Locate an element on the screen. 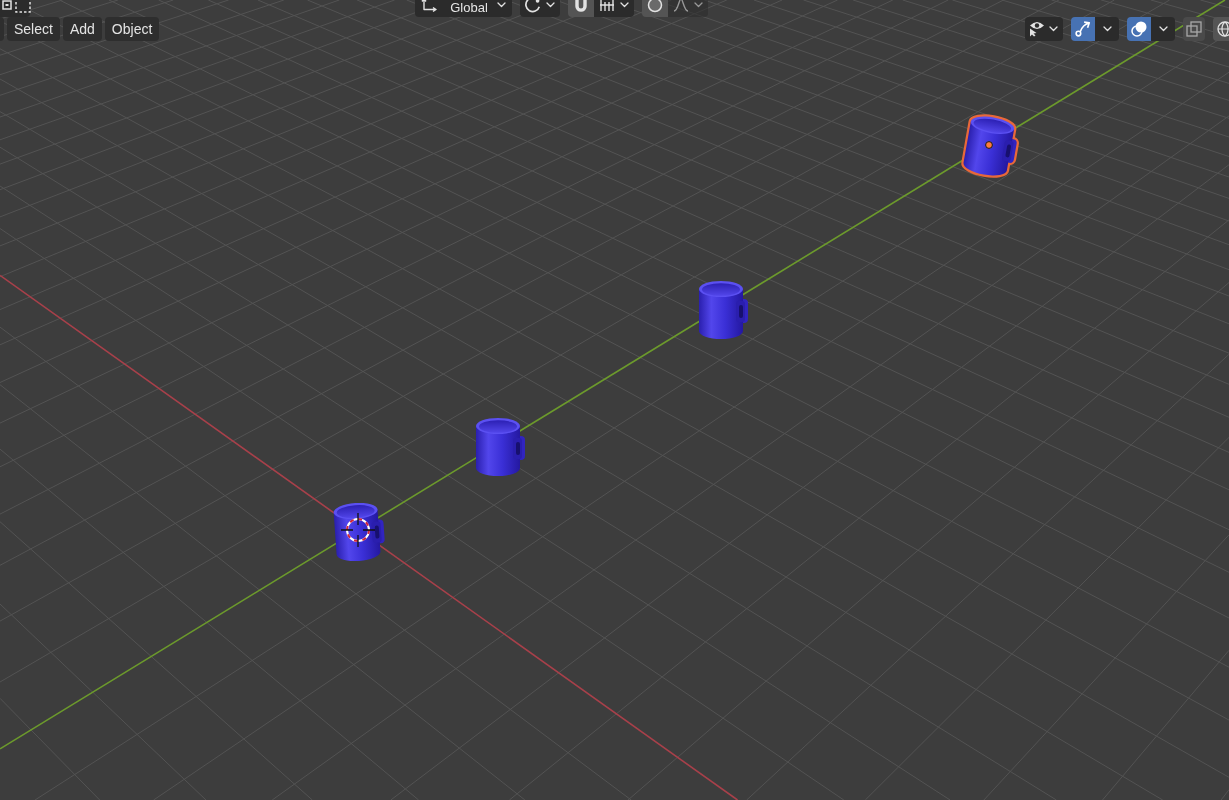  xray-toggle is located at coordinates (1194, 29).